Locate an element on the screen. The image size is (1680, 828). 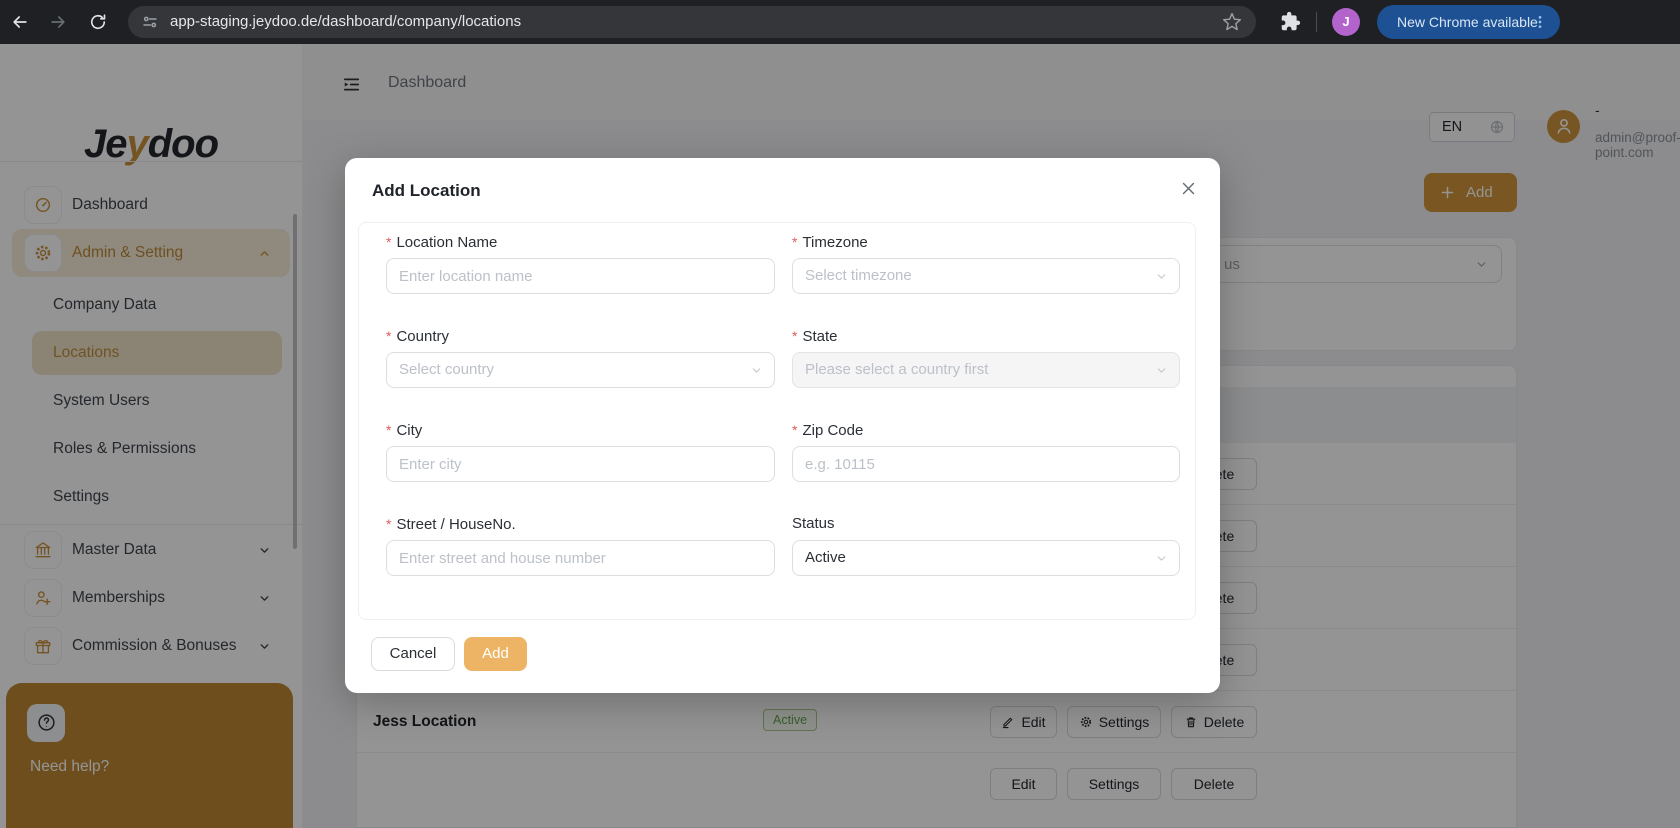
field-label-street: * Street / HouseNo. is located at coordinates (451, 524).